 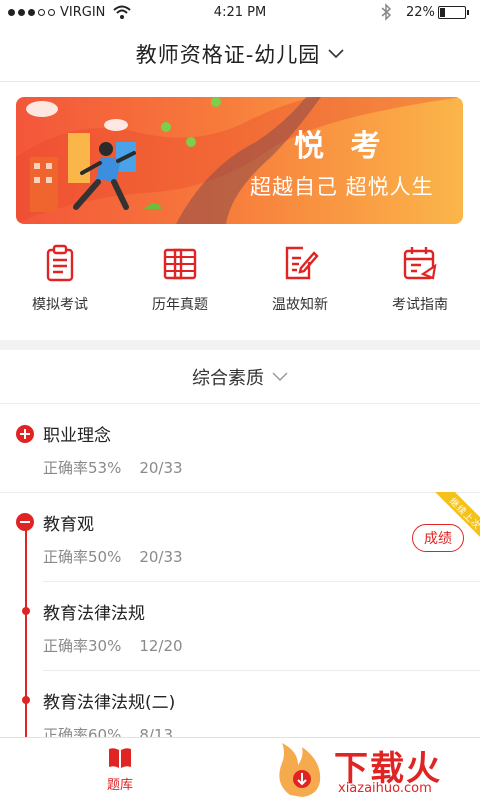 I want to click on quick-entry-label: 模拟考试, so click(x=60, y=305).